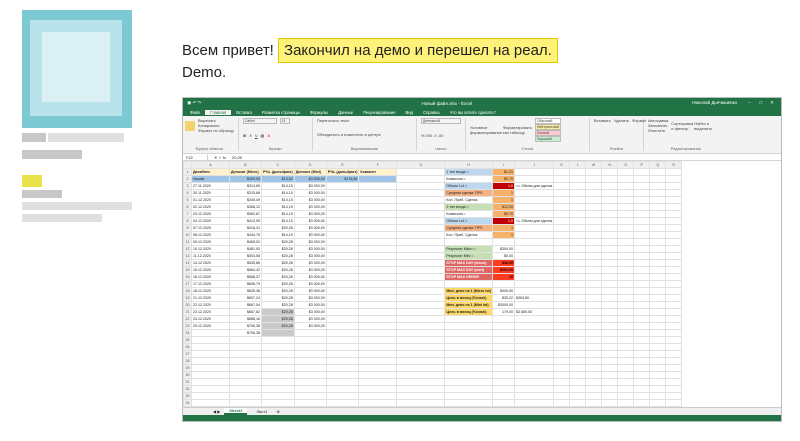 The width and height of the screenshot is (800, 441). What do you see at coordinates (682, 126) in the screenshot?
I see `sort-filter-button: Сортировка и фильтр` at bounding box center [682, 126].